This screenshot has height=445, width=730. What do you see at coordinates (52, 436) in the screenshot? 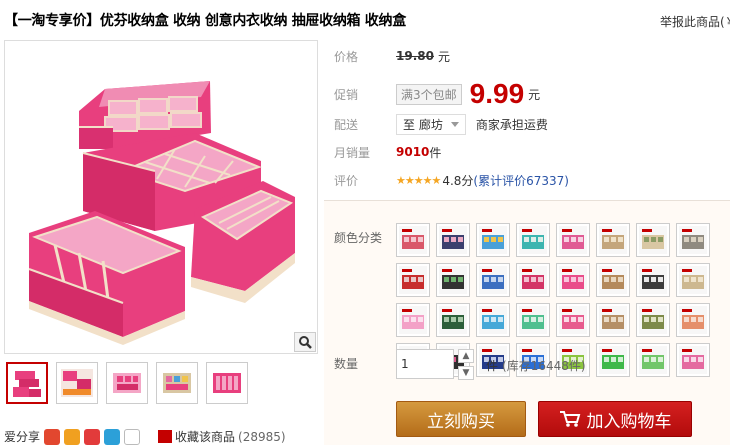
I see `weibo-icon` at bounding box center [52, 436].